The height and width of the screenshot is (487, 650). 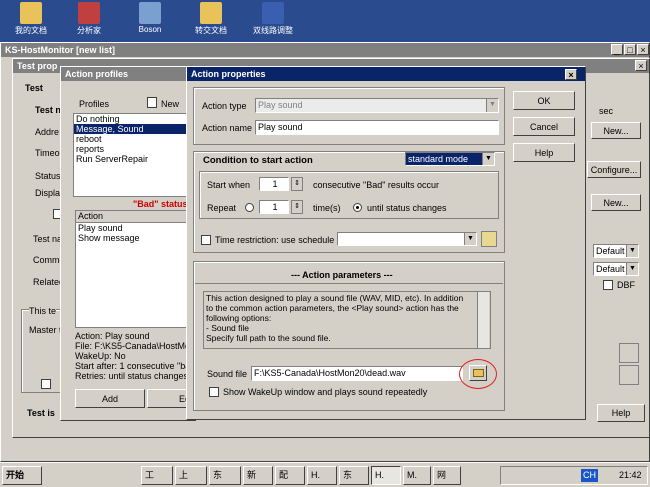 What do you see at coordinates (643, 49) in the screenshot?
I see `close-button: ×` at bounding box center [643, 49].